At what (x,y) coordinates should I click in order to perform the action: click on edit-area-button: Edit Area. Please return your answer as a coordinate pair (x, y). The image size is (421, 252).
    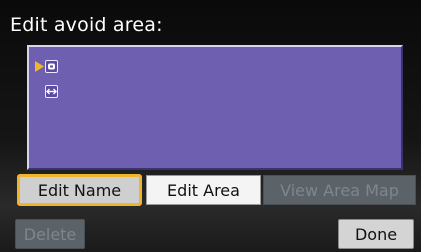
    Looking at the image, I should click on (203, 190).